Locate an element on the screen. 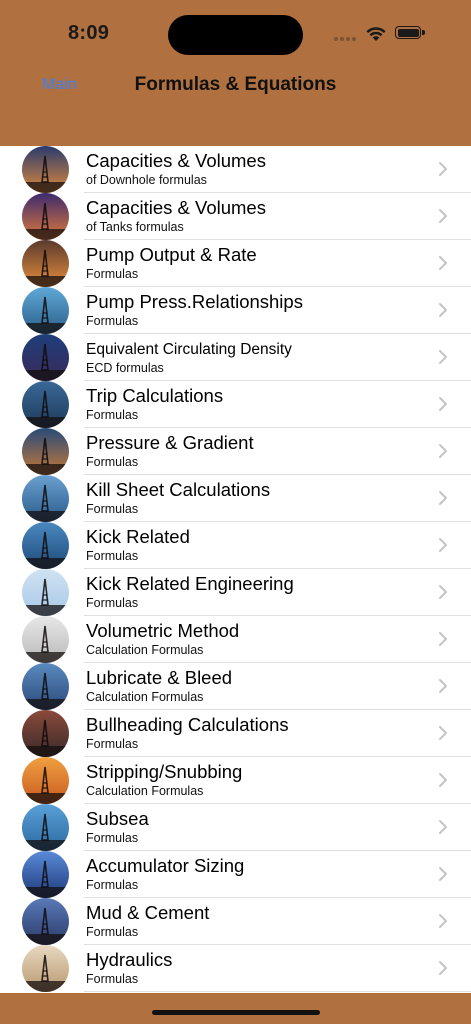  list-item: Kill Sheet Calculations Formulas is located at coordinates (235, 498).